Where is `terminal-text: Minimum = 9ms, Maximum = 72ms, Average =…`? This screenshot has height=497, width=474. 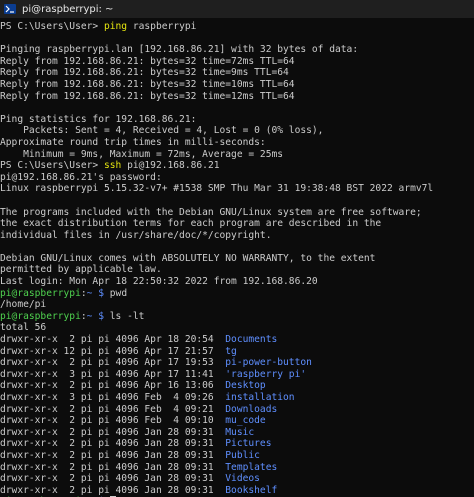 terminal-text: Minimum = 9ms, Maximum = 72ms, Average =… is located at coordinates (142, 154).